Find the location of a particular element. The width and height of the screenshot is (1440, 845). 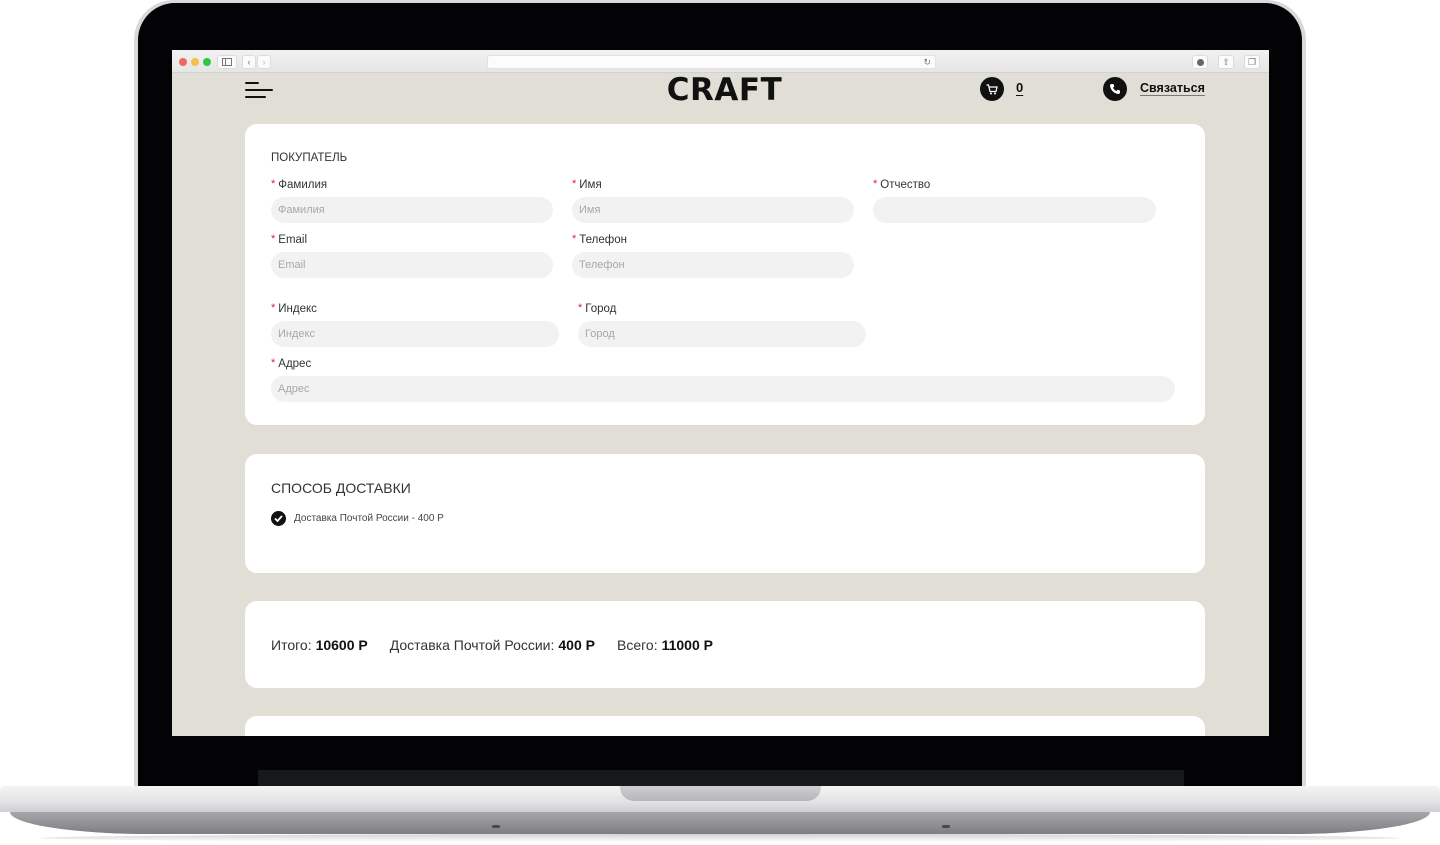

first-name-label: * Имя is located at coordinates (587, 184).